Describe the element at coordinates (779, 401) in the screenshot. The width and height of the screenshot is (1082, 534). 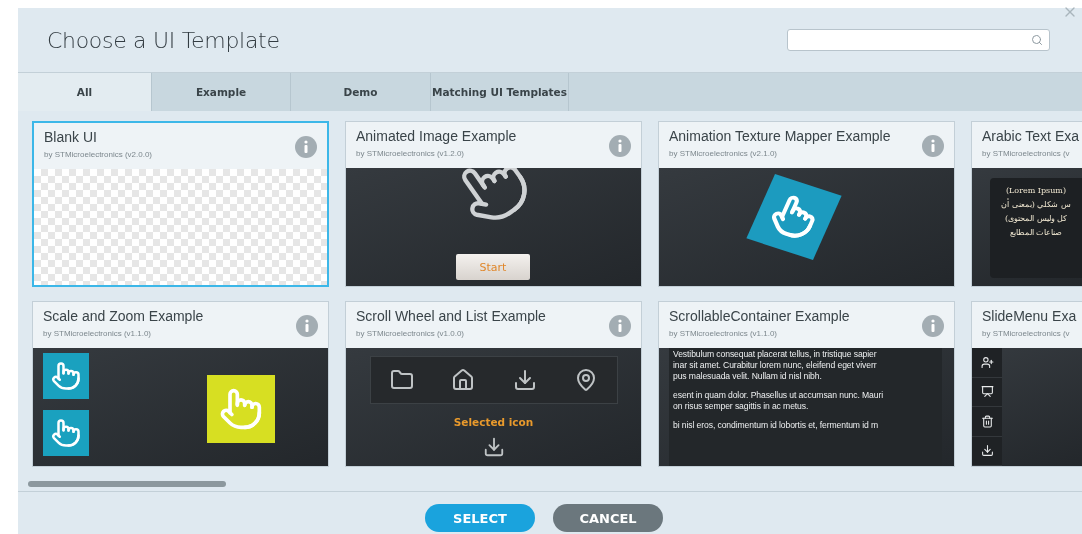
I see `text-paragraph: esent in quam dolor. Phasellus ut accumsan nunc. Mauri on risus semper sagittis in ac metus.` at that location.